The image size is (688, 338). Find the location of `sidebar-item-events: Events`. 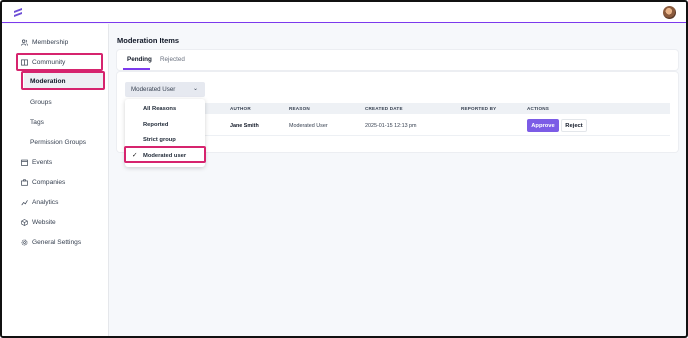

sidebar-item-events: Events is located at coordinates (36, 162).